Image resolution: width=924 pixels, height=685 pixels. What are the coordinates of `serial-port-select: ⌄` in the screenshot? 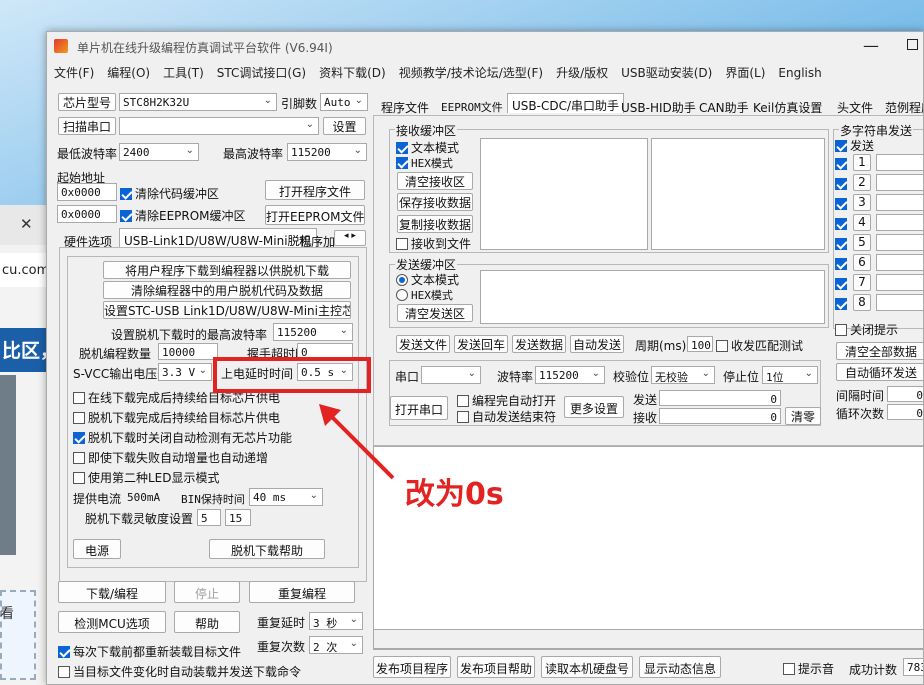 It's located at (451, 375).